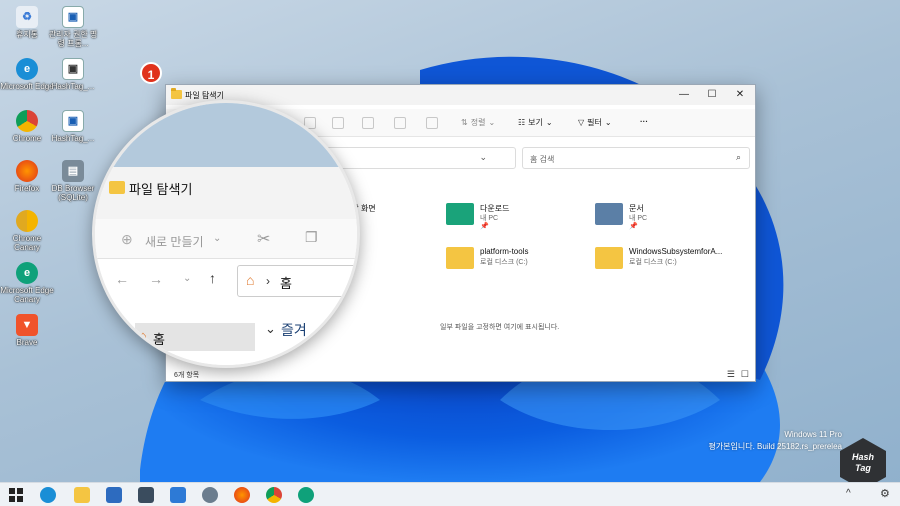 This screenshot has width=900, height=506. Describe the element at coordinates (210, 495) in the screenshot. I see `taskbar-settings-icon` at that location.